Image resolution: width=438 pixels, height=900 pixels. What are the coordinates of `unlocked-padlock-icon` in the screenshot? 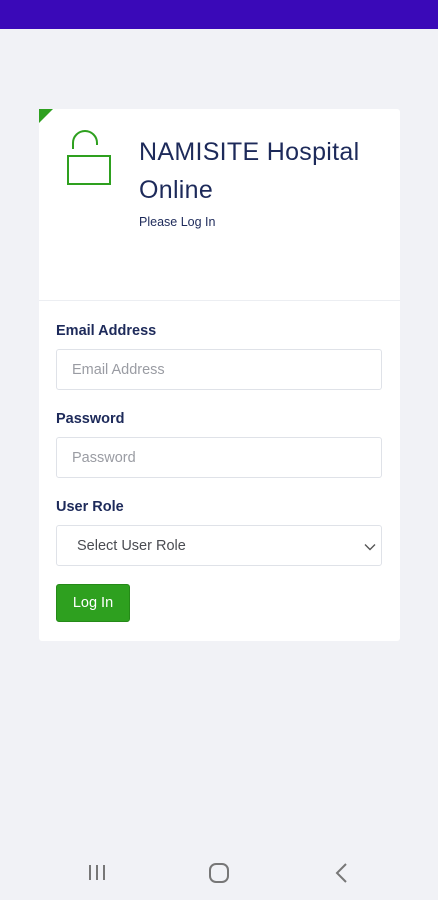 It's located at (89, 157).